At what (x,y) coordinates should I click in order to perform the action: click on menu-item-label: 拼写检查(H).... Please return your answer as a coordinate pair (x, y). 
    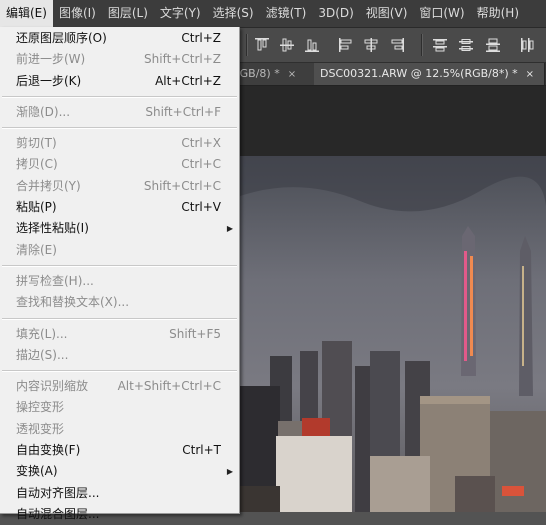
    Looking at the image, I should click on (55, 280).